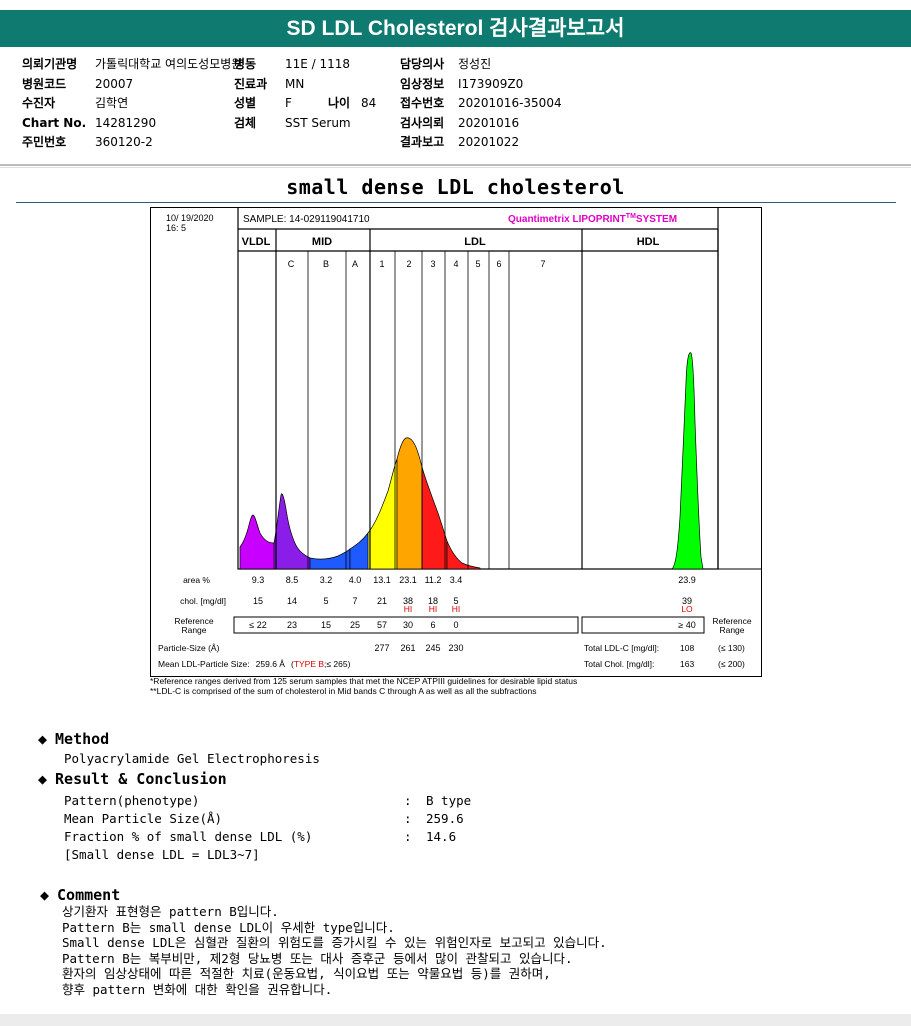 This screenshot has width=911, height=1026. Describe the element at coordinates (170, 911) in the screenshot. I see `comment-line: 상기환자 표현형은 pattern B입니다.` at that location.